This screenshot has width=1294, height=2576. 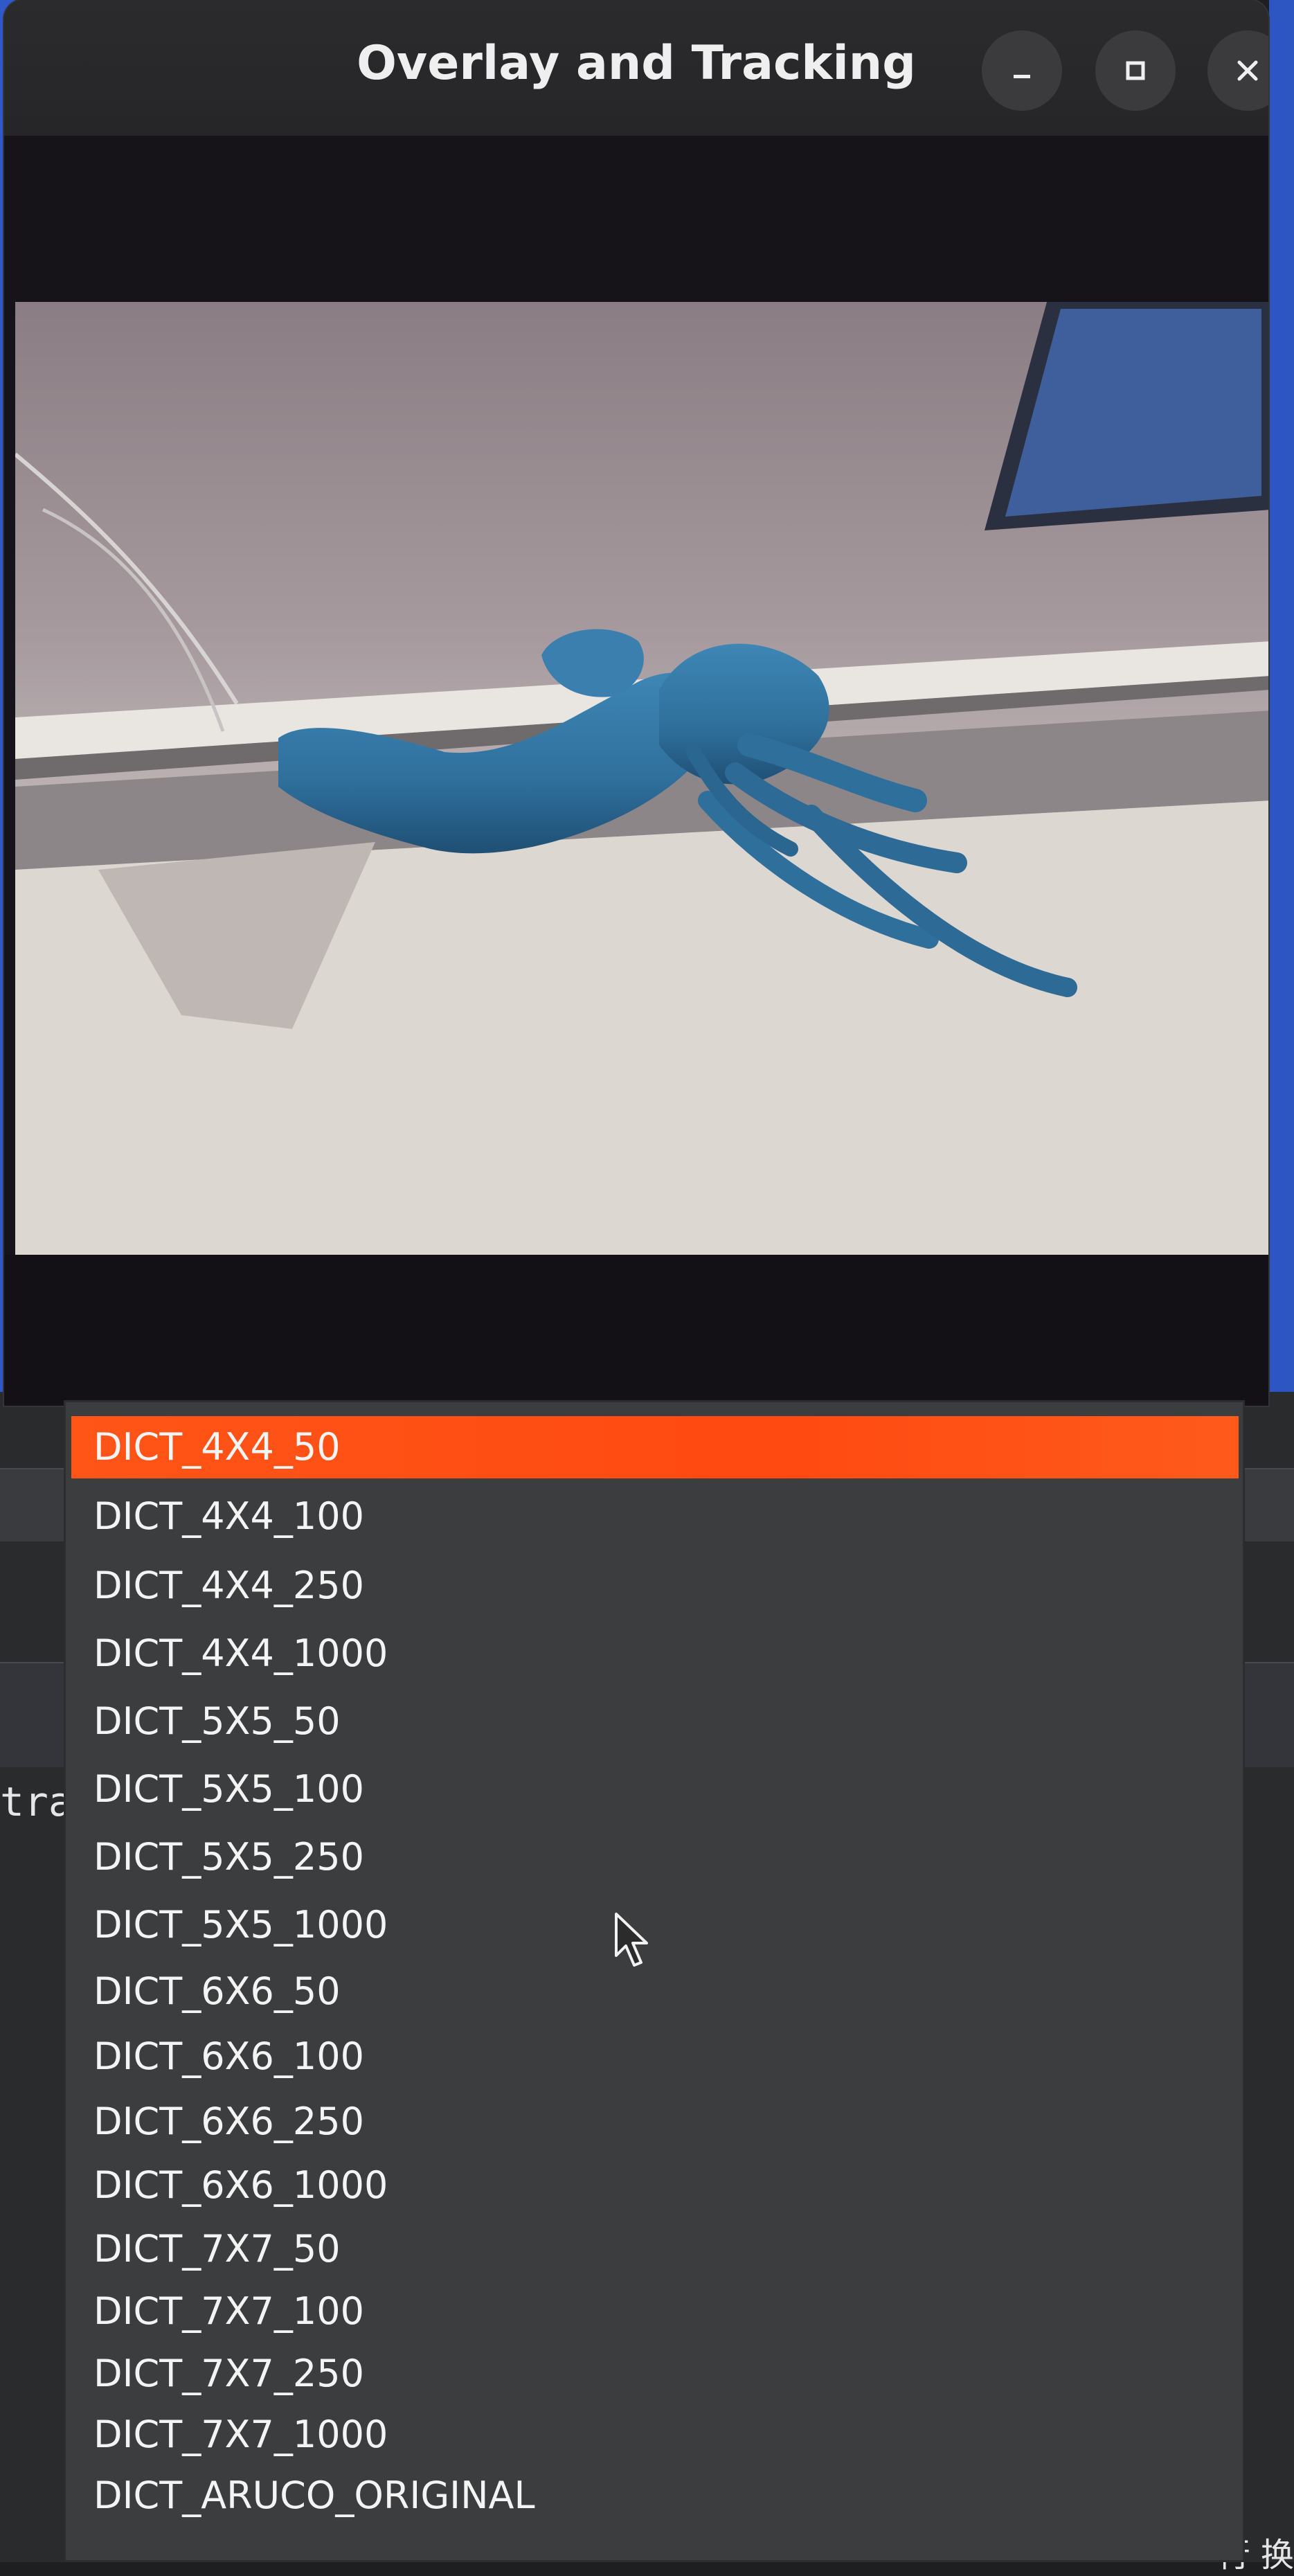 I want to click on mouse-pointer-icon, so click(x=631, y=1940).